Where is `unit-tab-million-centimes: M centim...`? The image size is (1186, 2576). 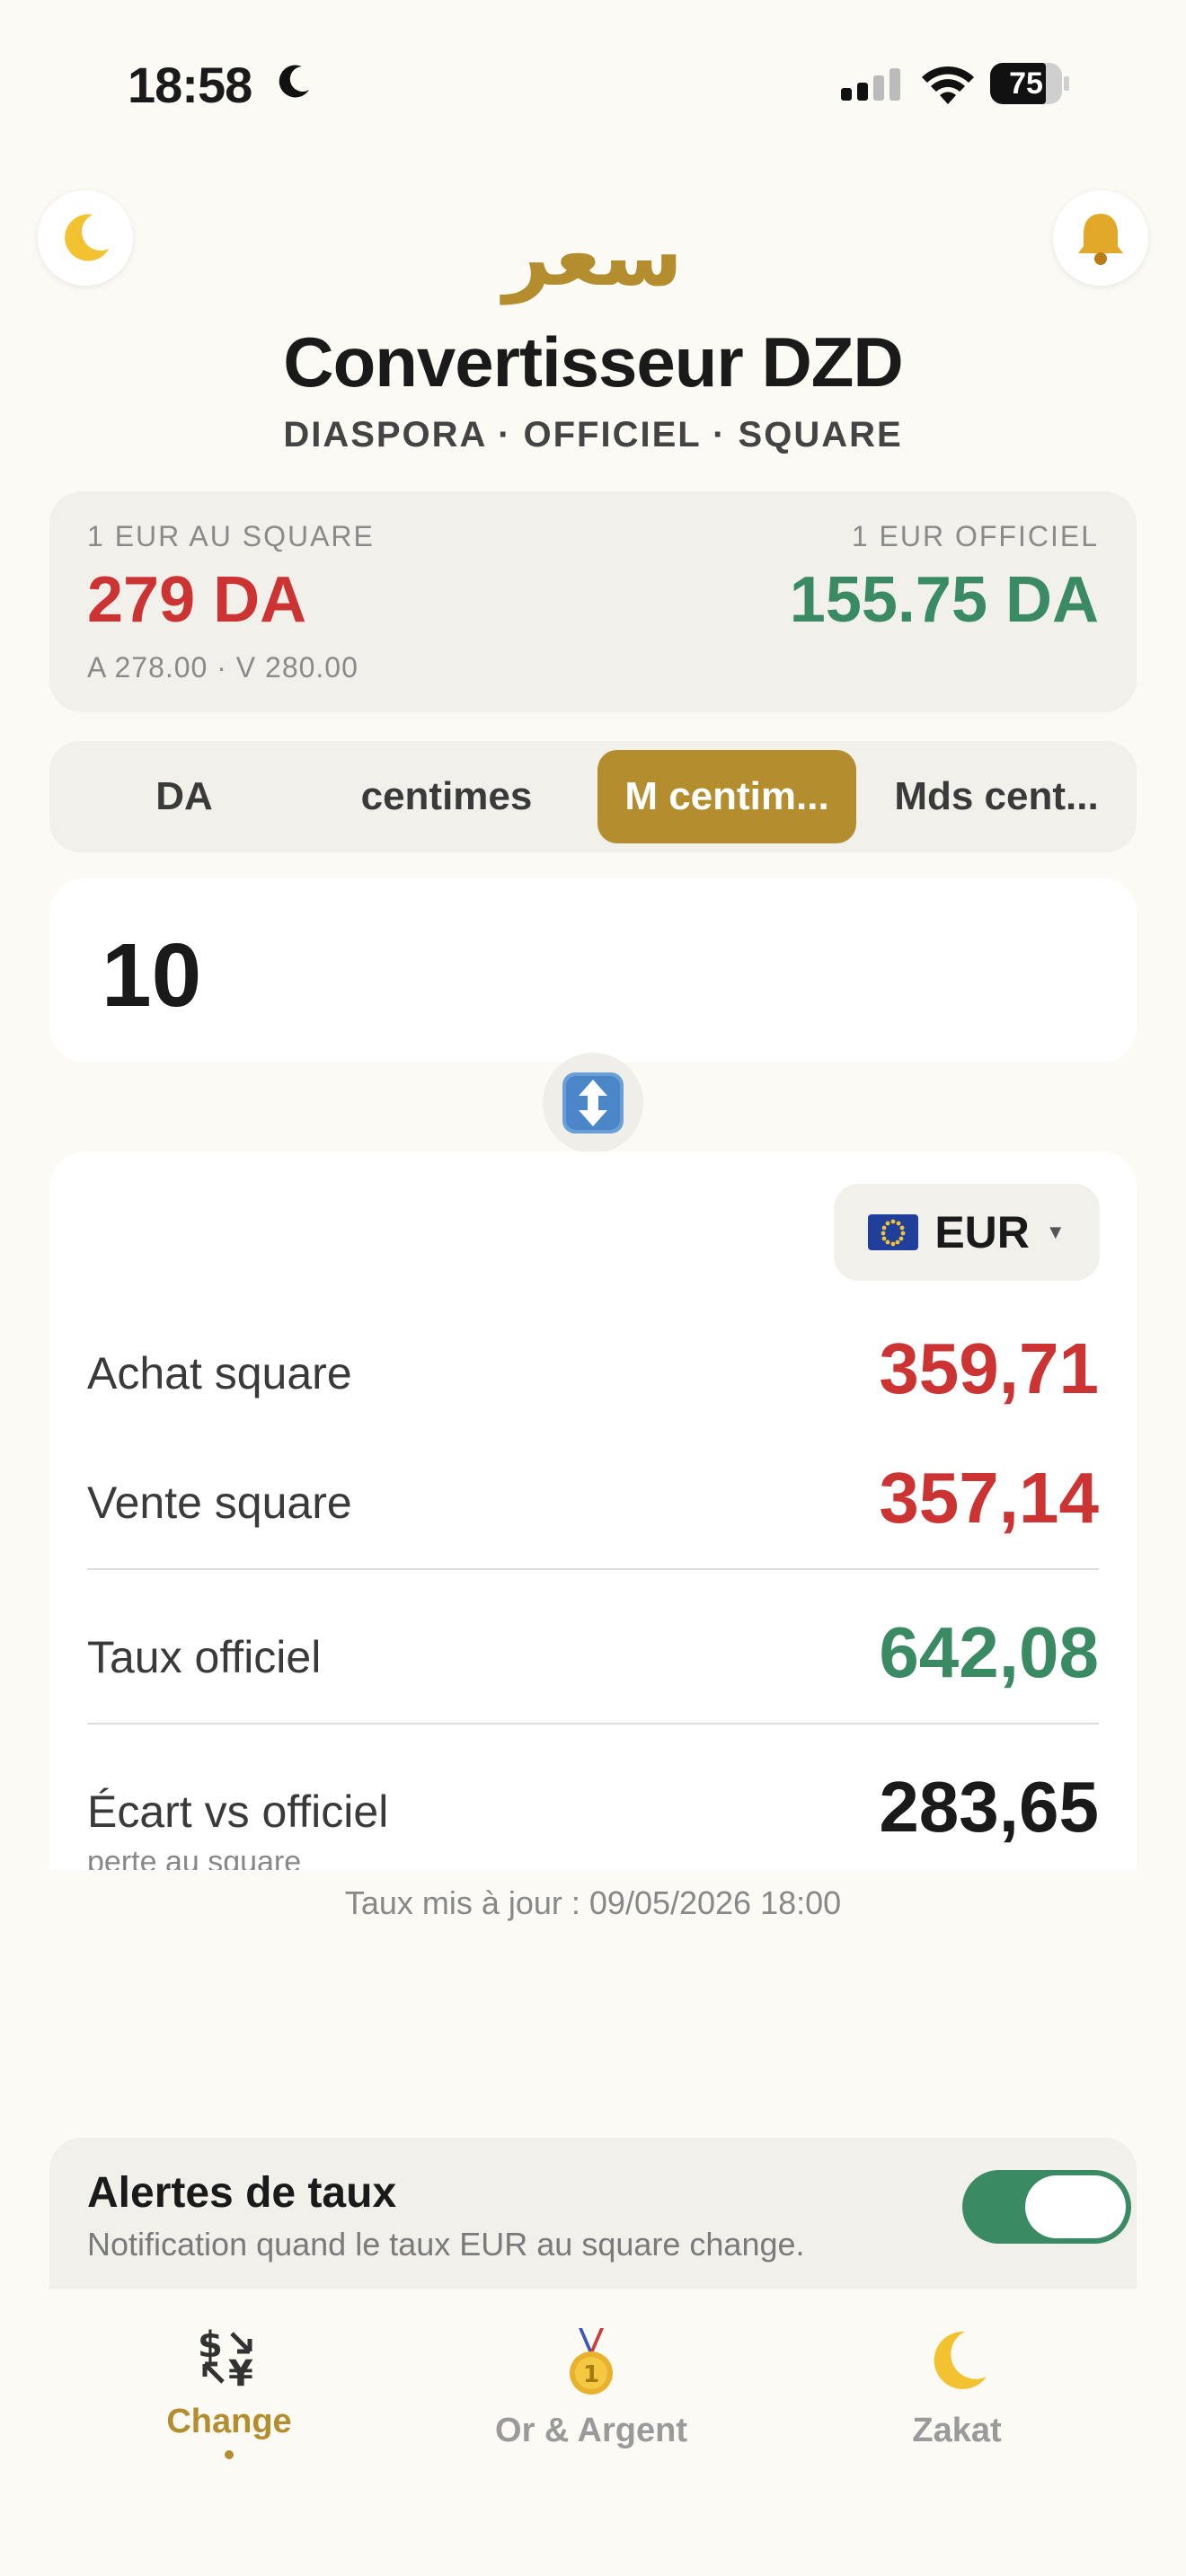
unit-tab-million-centimes: M centim... is located at coordinates (726, 796).